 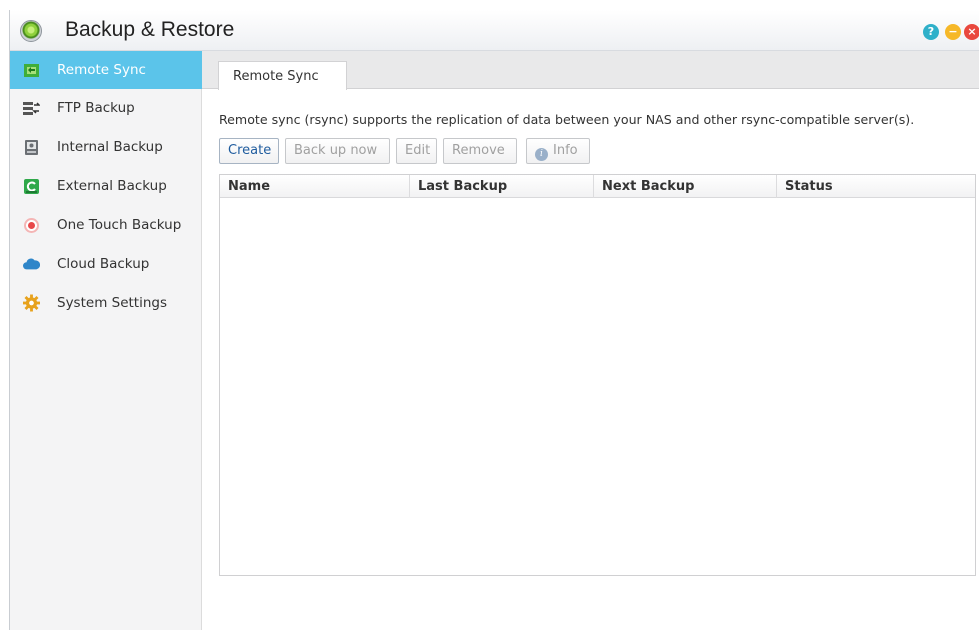 I want to click on table-header: Name Last Backup Next Backup Status, so click(x=597, y=186).